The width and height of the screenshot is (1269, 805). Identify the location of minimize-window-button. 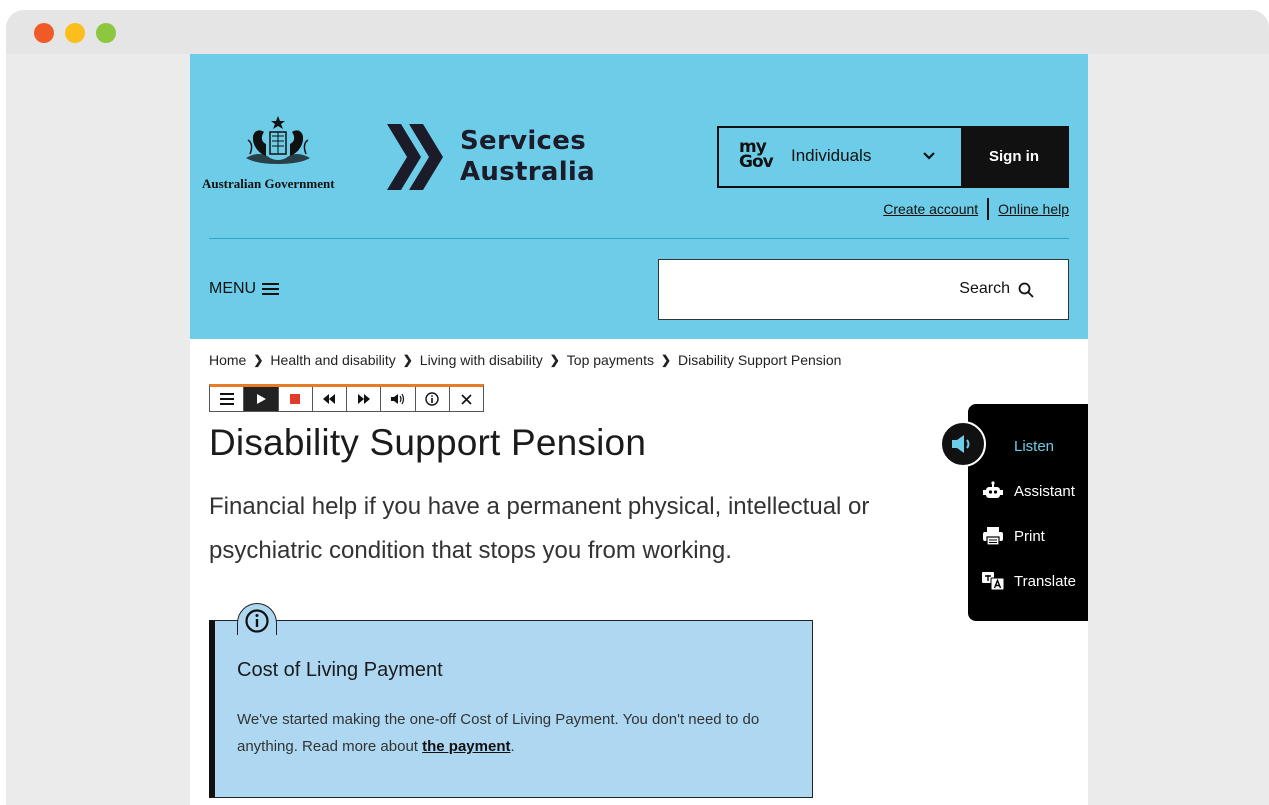
(75, 33).